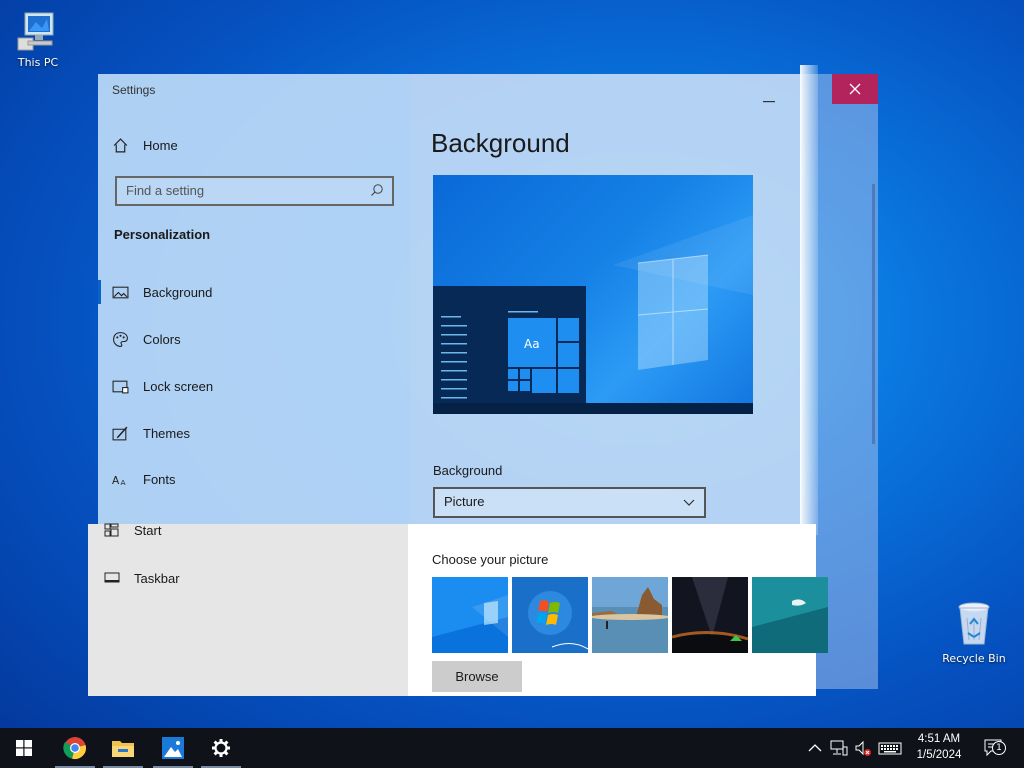 This screenshot has height=768, width=1024. I want to click on sidebar-item-lock-screen: Lock screen, so click(162, 386).